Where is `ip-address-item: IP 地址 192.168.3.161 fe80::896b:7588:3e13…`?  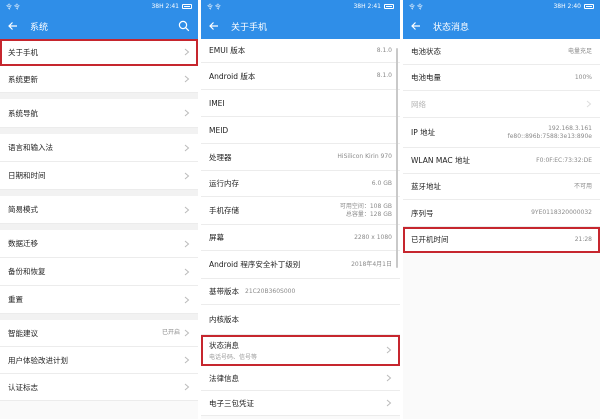
ip-address-item: IP 地址 192.168.3.161 fe80::896b:7588:3e13… is located at coordinates (501, 133).